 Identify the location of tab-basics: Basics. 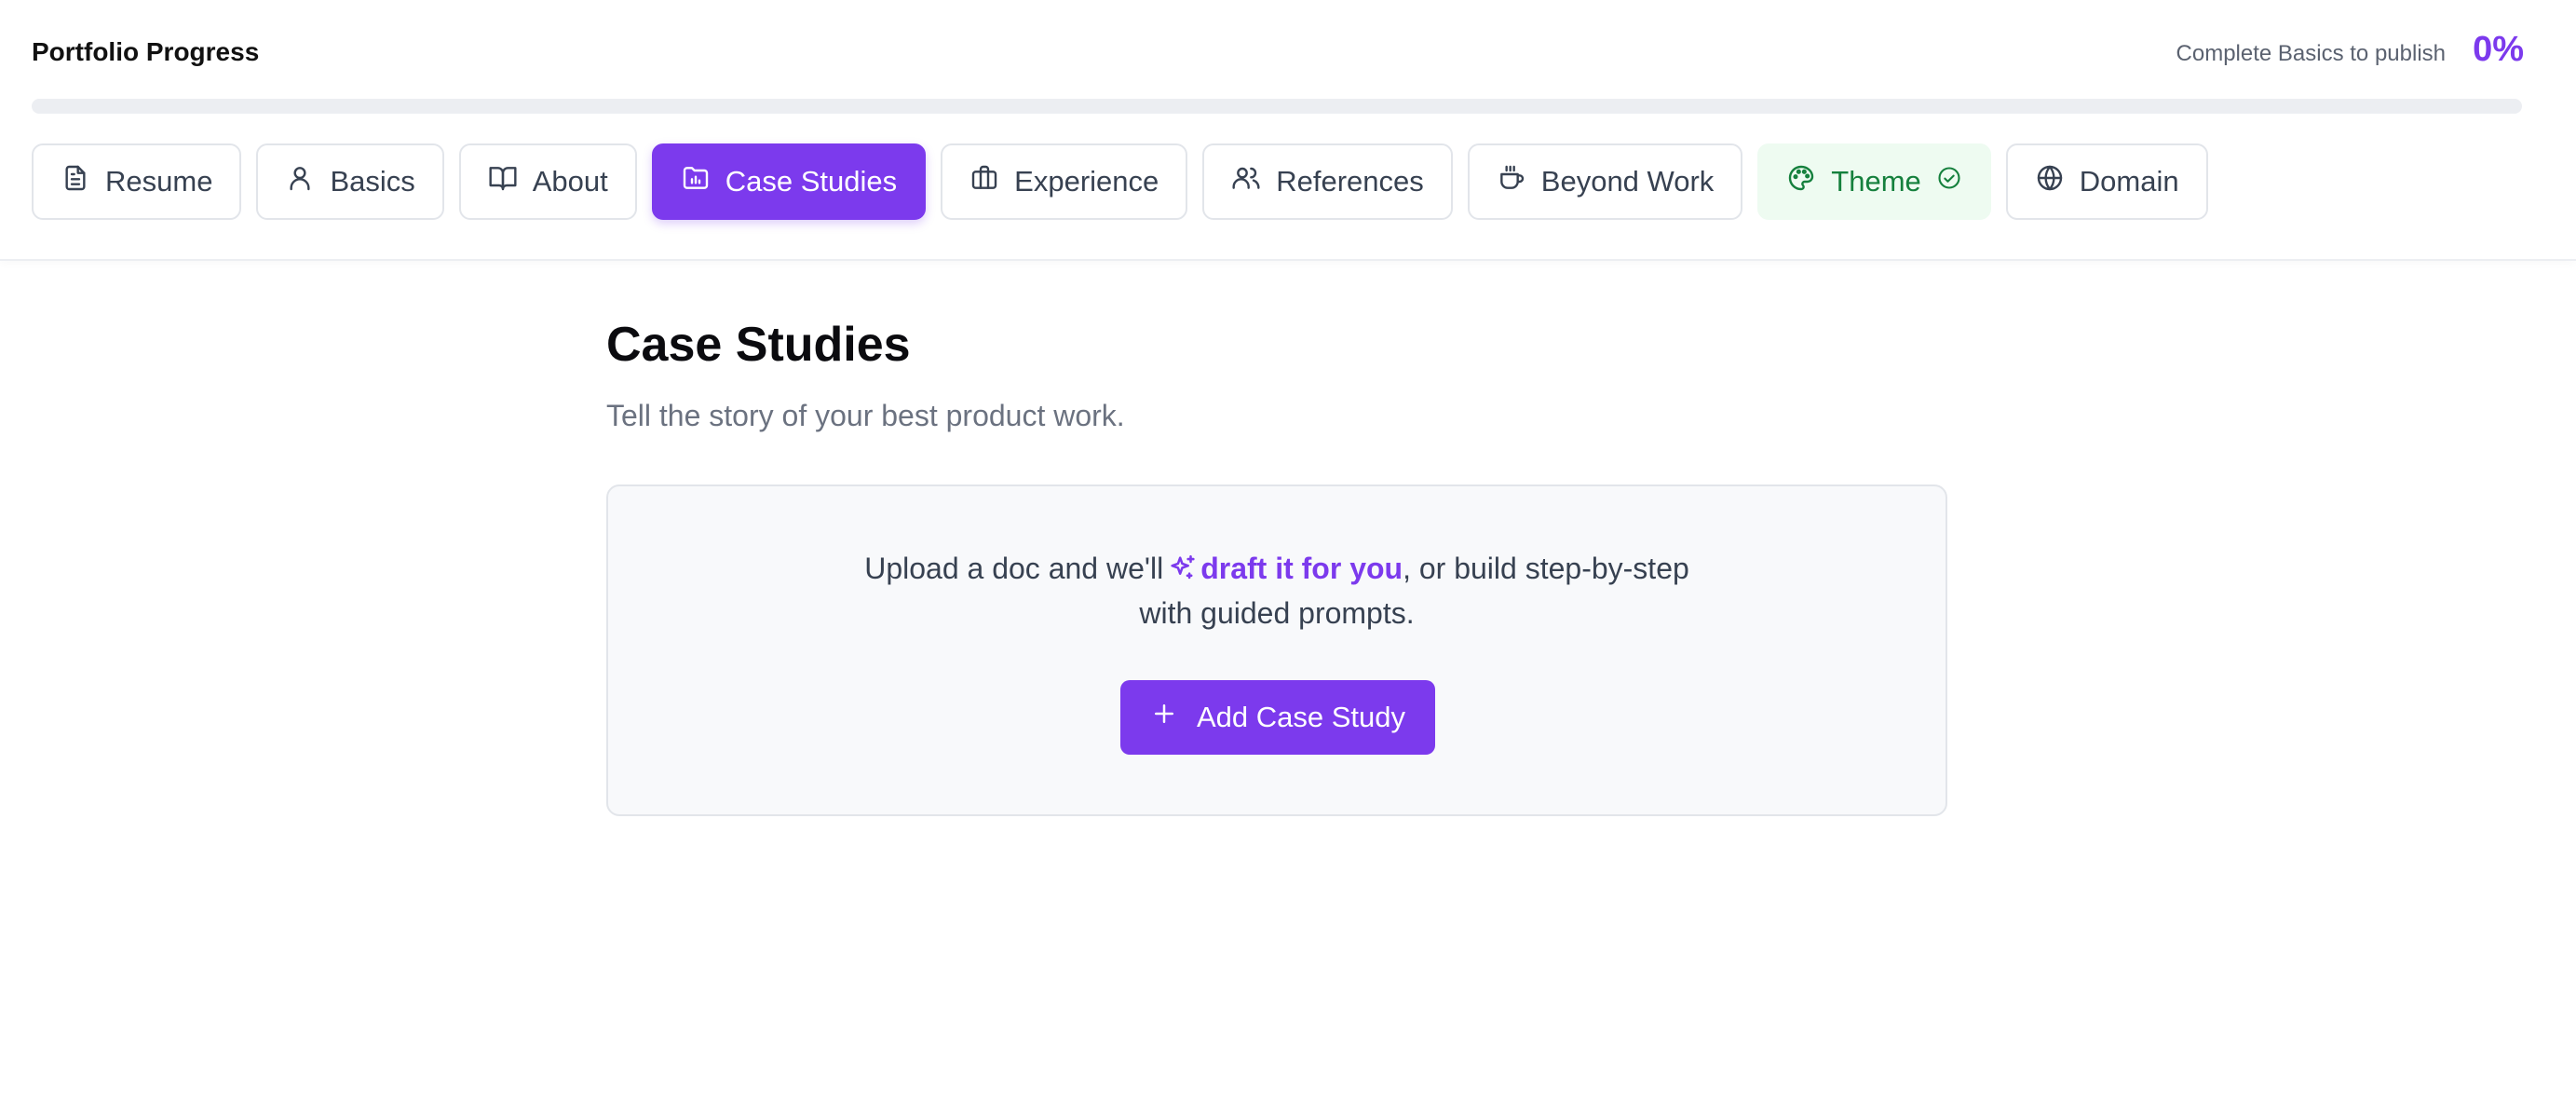
(350, 181).